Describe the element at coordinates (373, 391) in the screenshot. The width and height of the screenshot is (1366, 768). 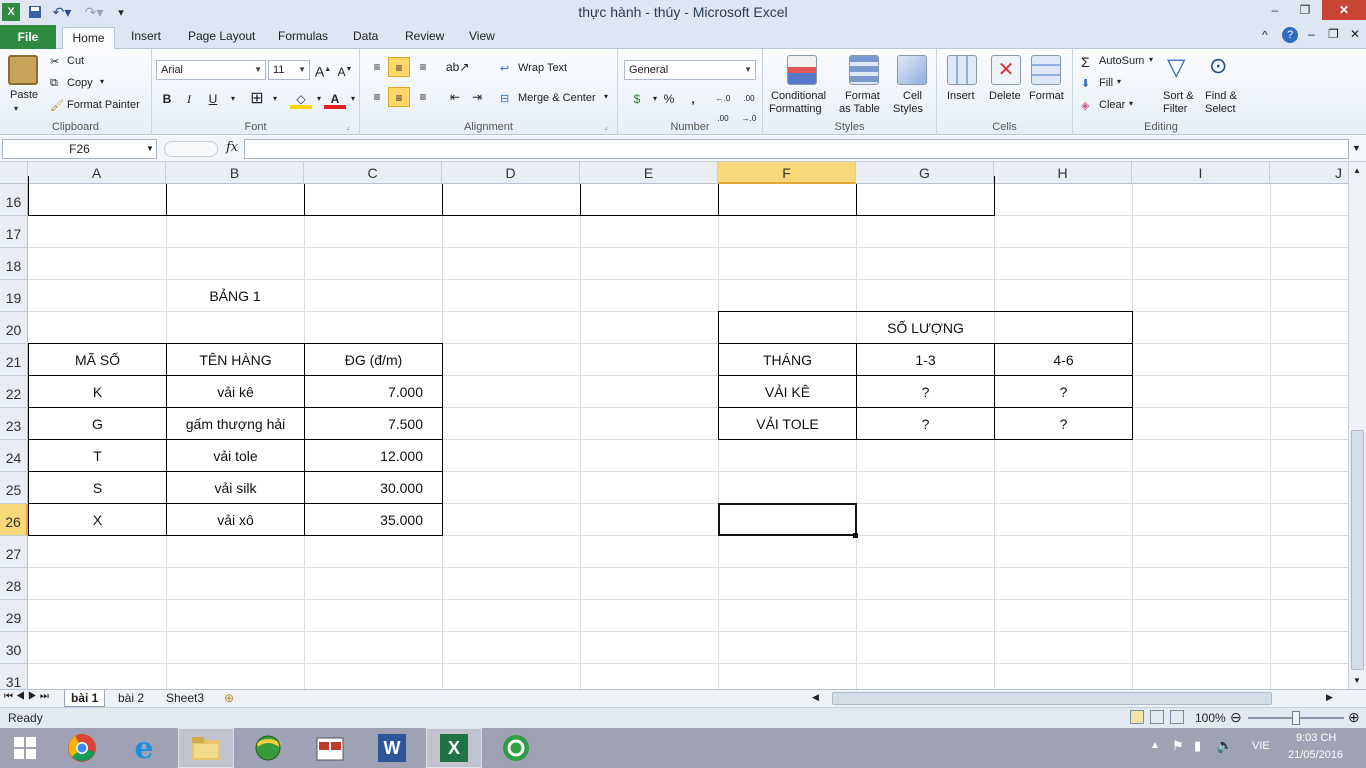
I see `table1-cell: 7.000` at that location.